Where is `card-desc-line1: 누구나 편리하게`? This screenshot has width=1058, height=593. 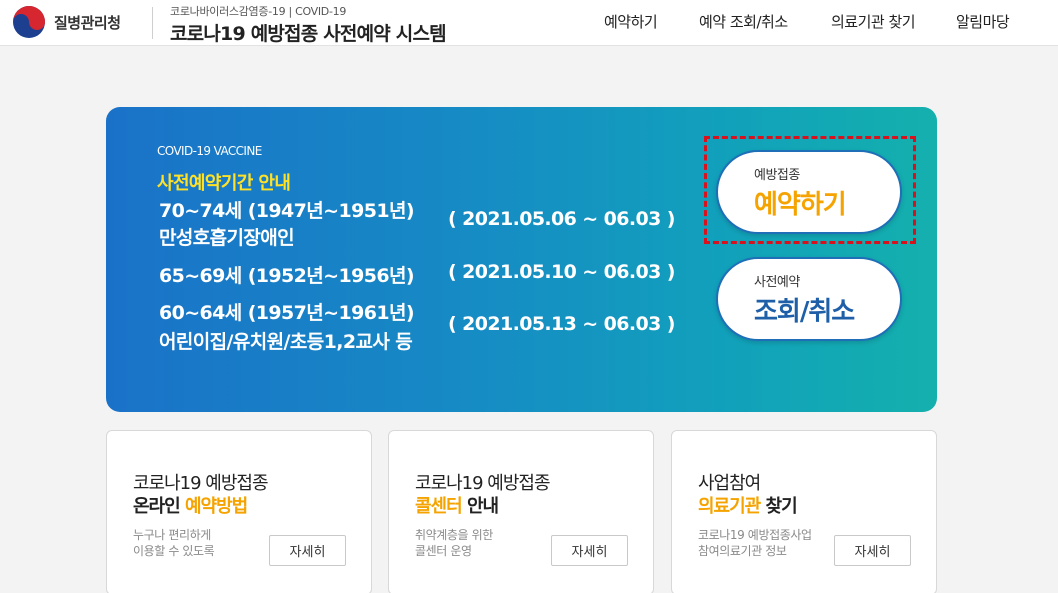 card-desc-line1: 누구나 편리하게 is located at coordinates (172, 535).